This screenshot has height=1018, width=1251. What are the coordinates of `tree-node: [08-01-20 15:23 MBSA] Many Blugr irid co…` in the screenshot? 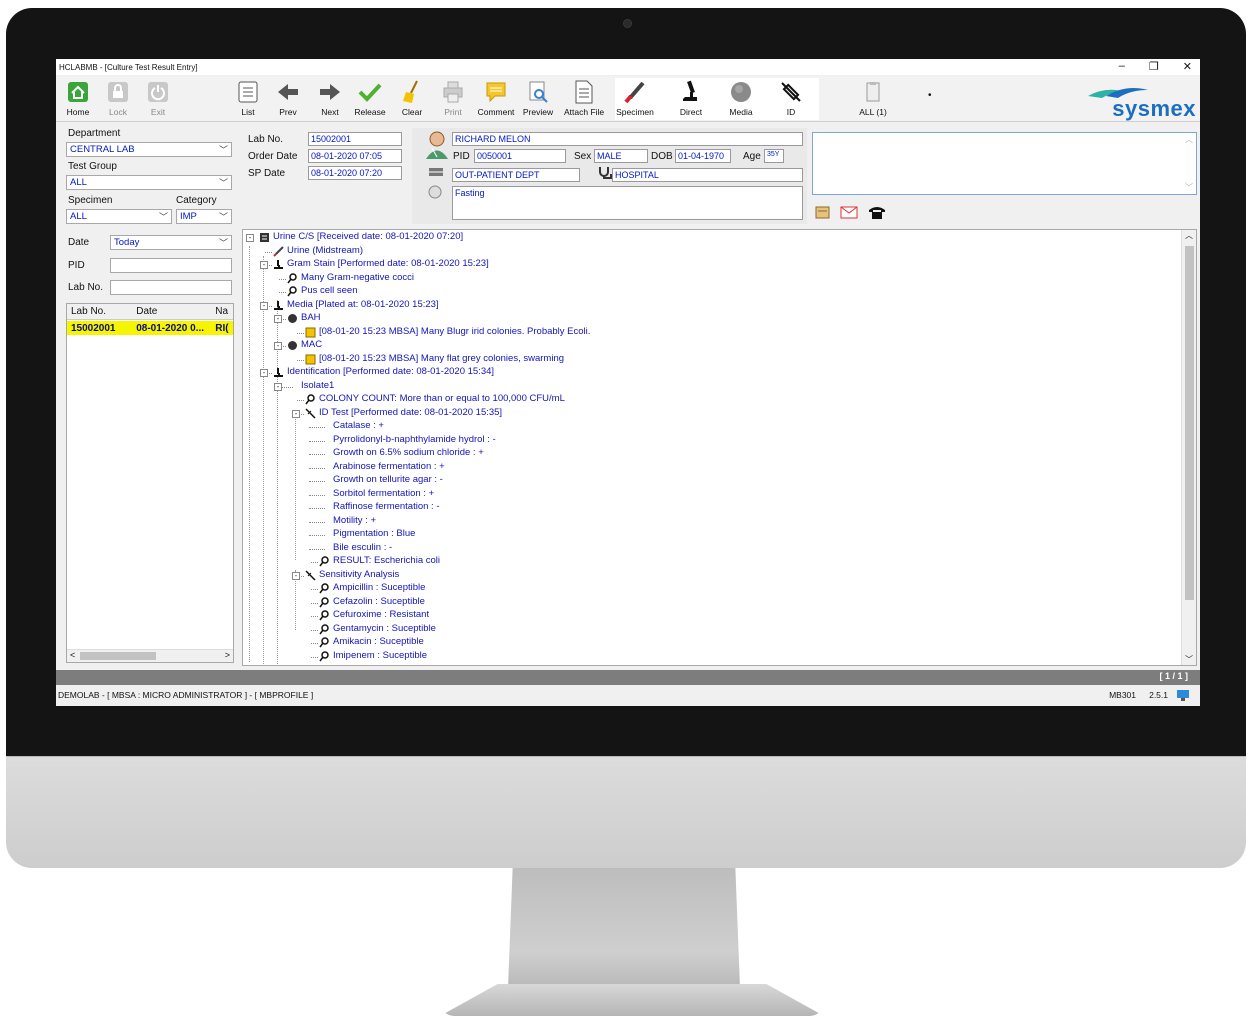 It's located at (454, 331).